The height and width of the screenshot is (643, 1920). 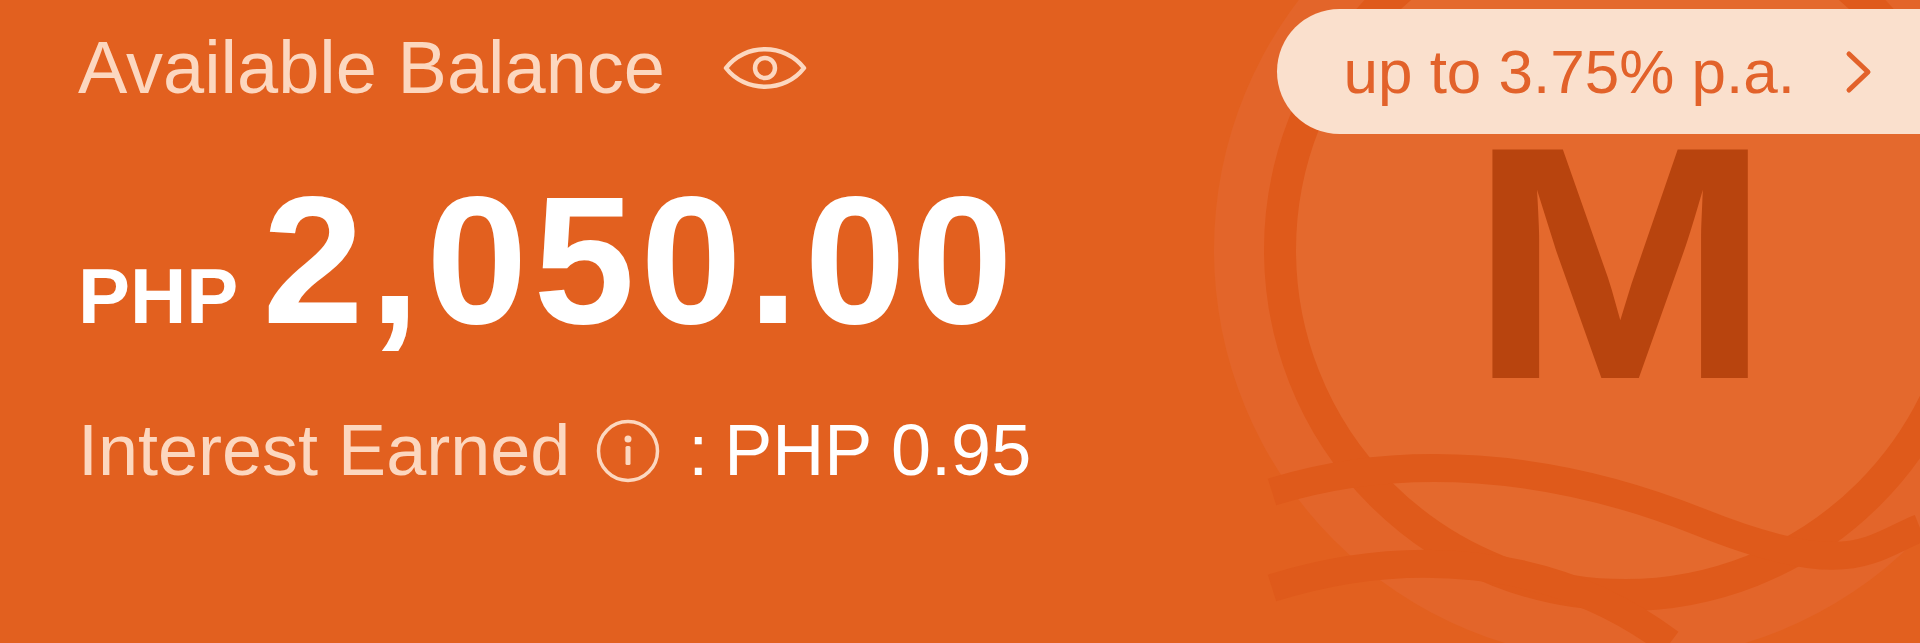 I want to click on chevron-right-icon, so click(x=1859, y=71).